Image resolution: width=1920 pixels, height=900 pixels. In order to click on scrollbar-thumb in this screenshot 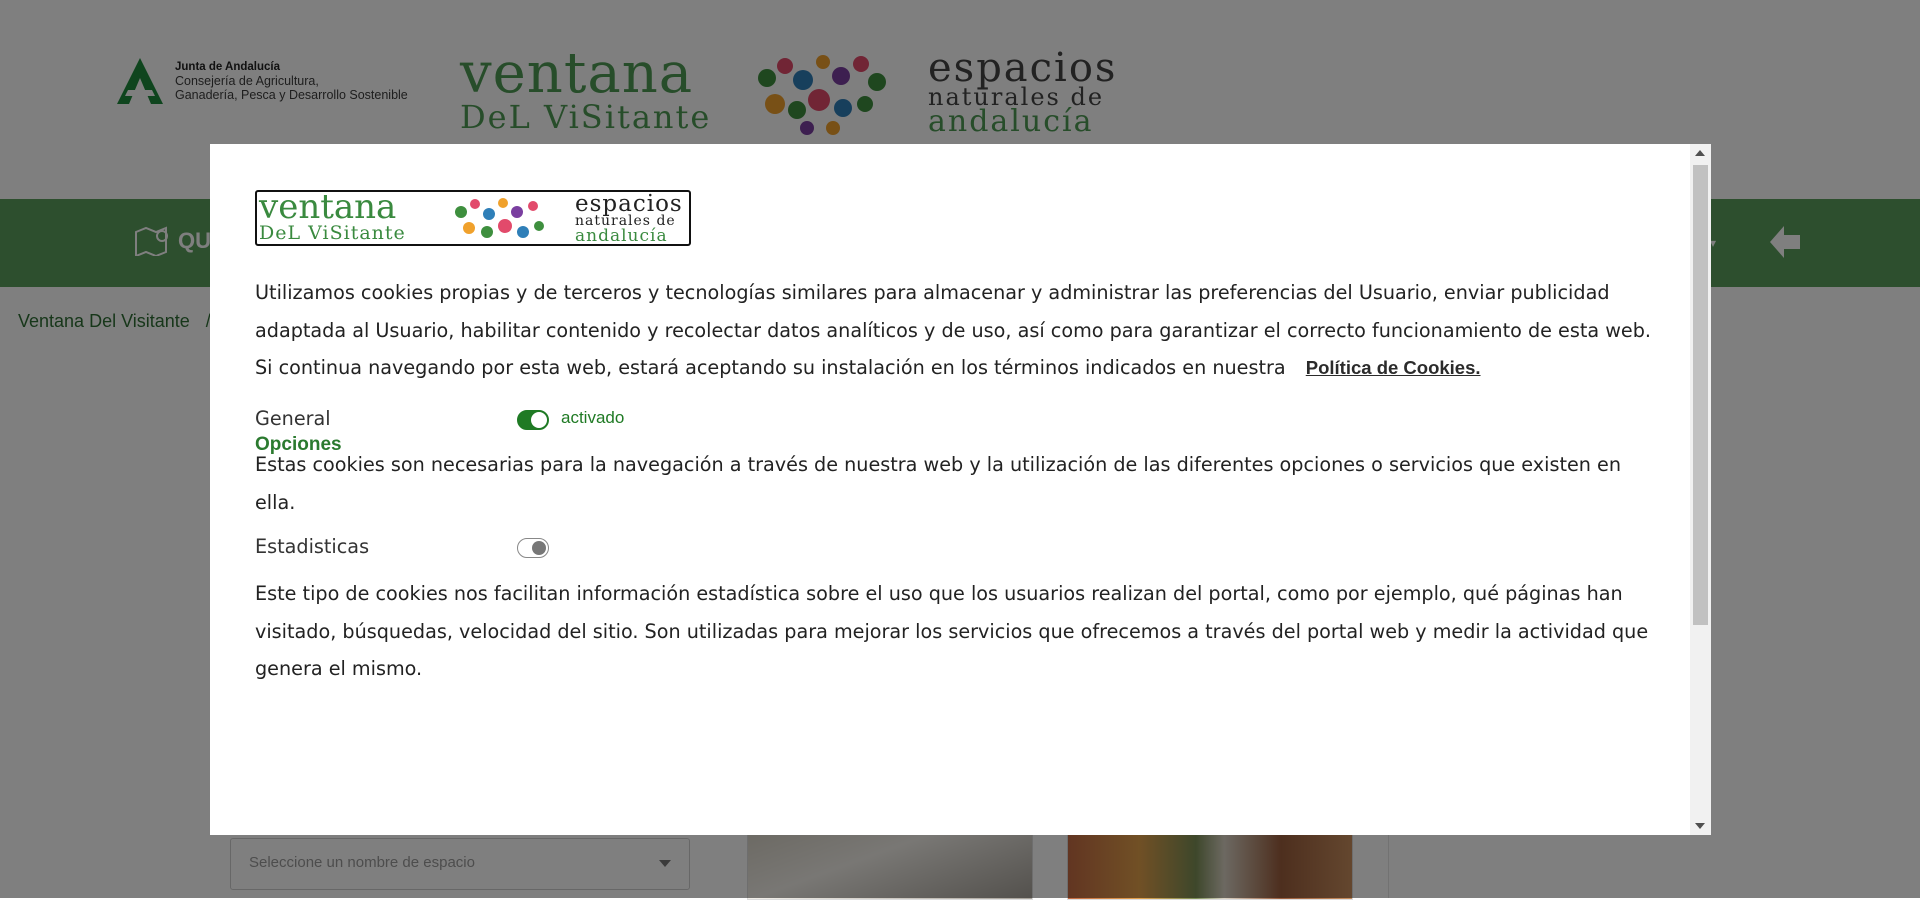, I will do `click(1700, 395)`.